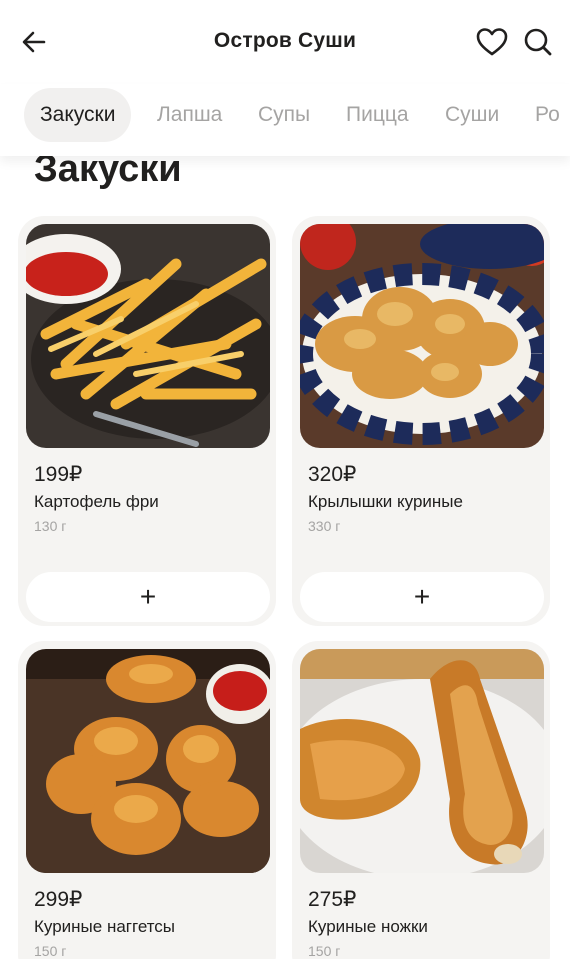 This screenshot has width=570, height=959. I want to click on tab-pizza: Пицца, so click(377, 115).